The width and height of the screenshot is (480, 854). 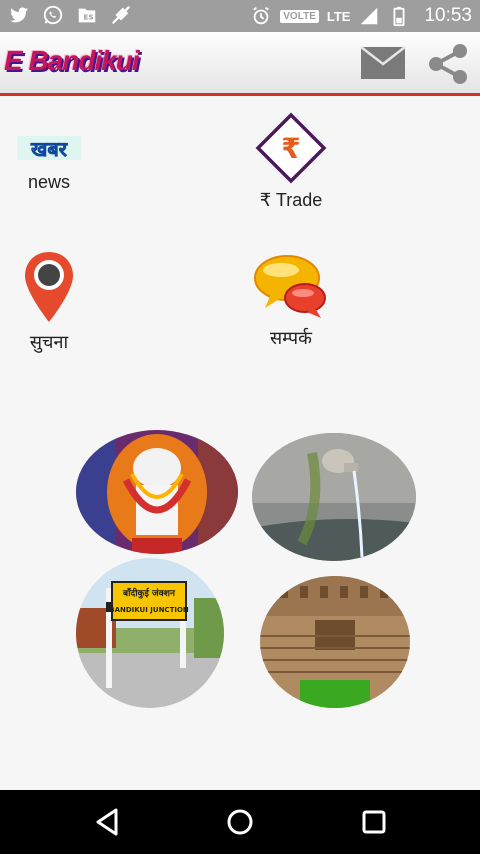 What do you see at coordinates (49, 287) in the screenshot?
I see `location-pin-icon` at bounding box center [49, 287].